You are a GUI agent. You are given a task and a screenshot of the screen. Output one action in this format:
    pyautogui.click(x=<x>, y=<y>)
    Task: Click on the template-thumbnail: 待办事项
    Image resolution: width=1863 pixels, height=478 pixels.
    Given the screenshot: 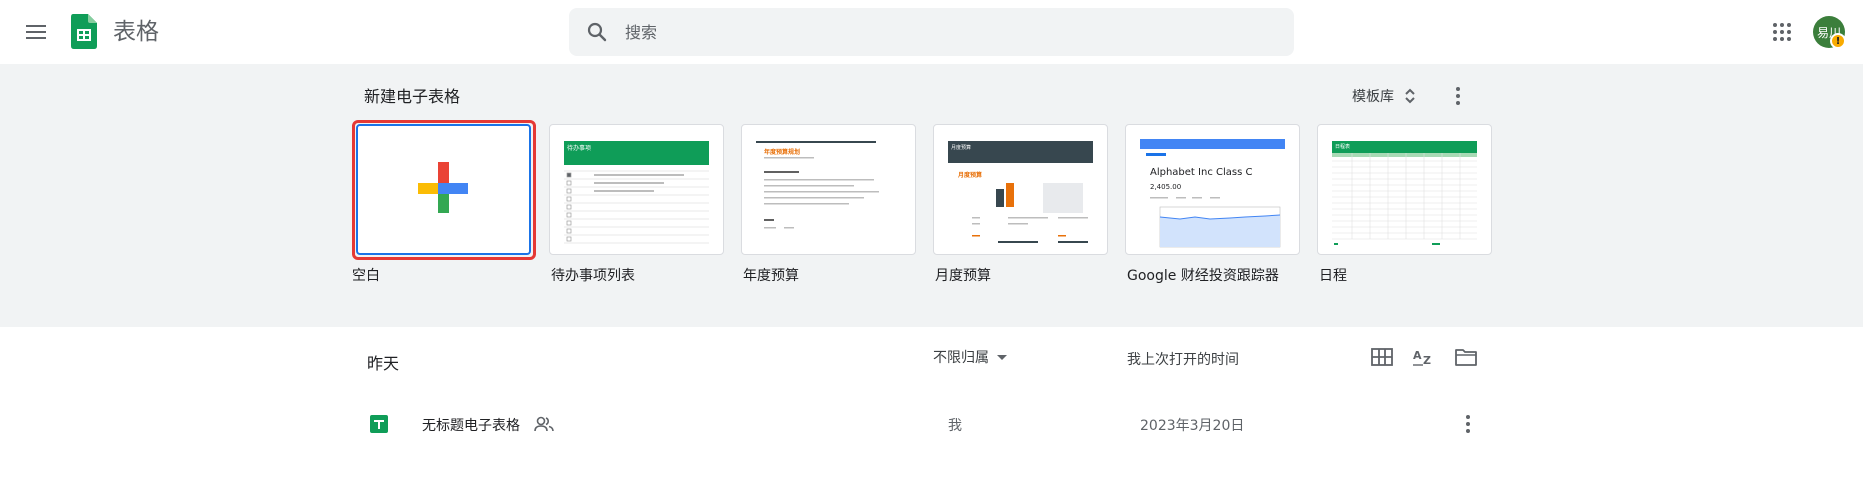 What is the action you would take?
    pyautogui.click(x=636, y=189)
    